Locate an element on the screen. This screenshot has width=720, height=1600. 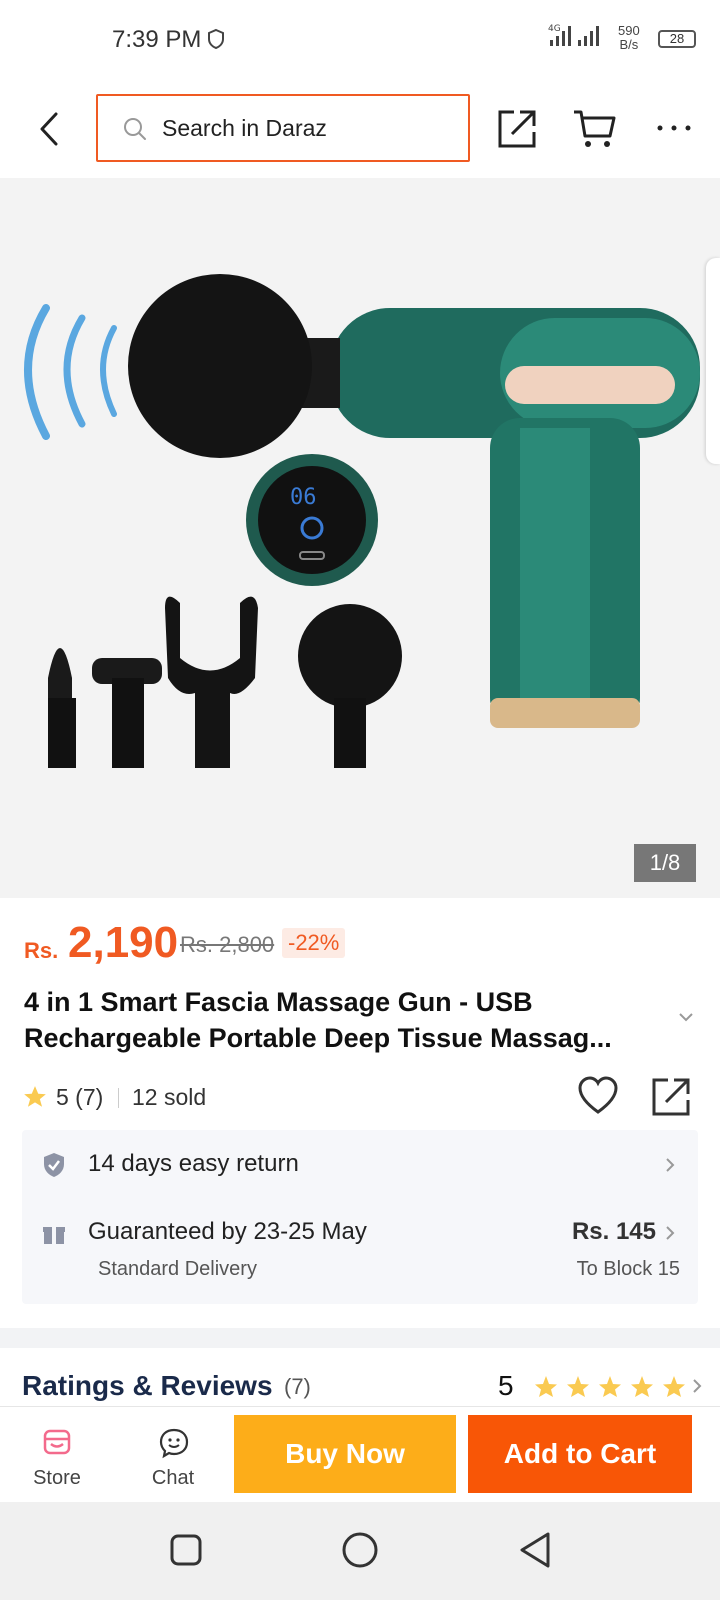
delivery-guarantee: Guaranteed by 23-25 May is located at coordinates (227, 1231).